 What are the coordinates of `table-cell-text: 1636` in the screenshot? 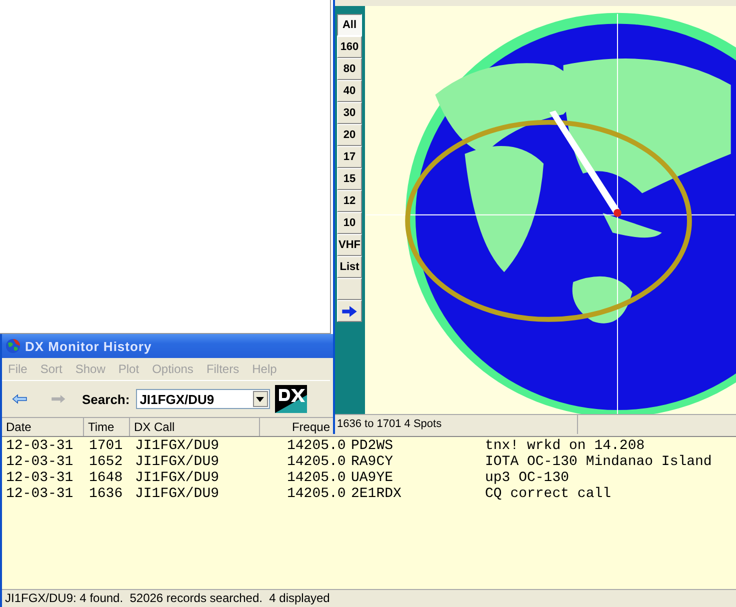 It's located at (106, 494).